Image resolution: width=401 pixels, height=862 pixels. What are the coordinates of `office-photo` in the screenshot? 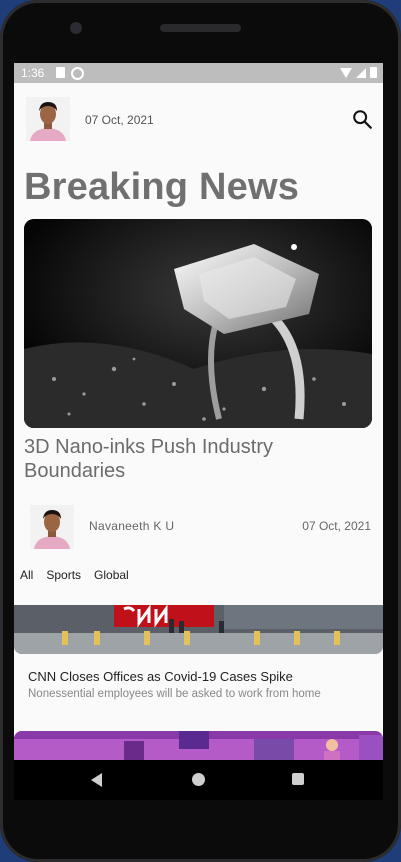 It's located at (198, 629).